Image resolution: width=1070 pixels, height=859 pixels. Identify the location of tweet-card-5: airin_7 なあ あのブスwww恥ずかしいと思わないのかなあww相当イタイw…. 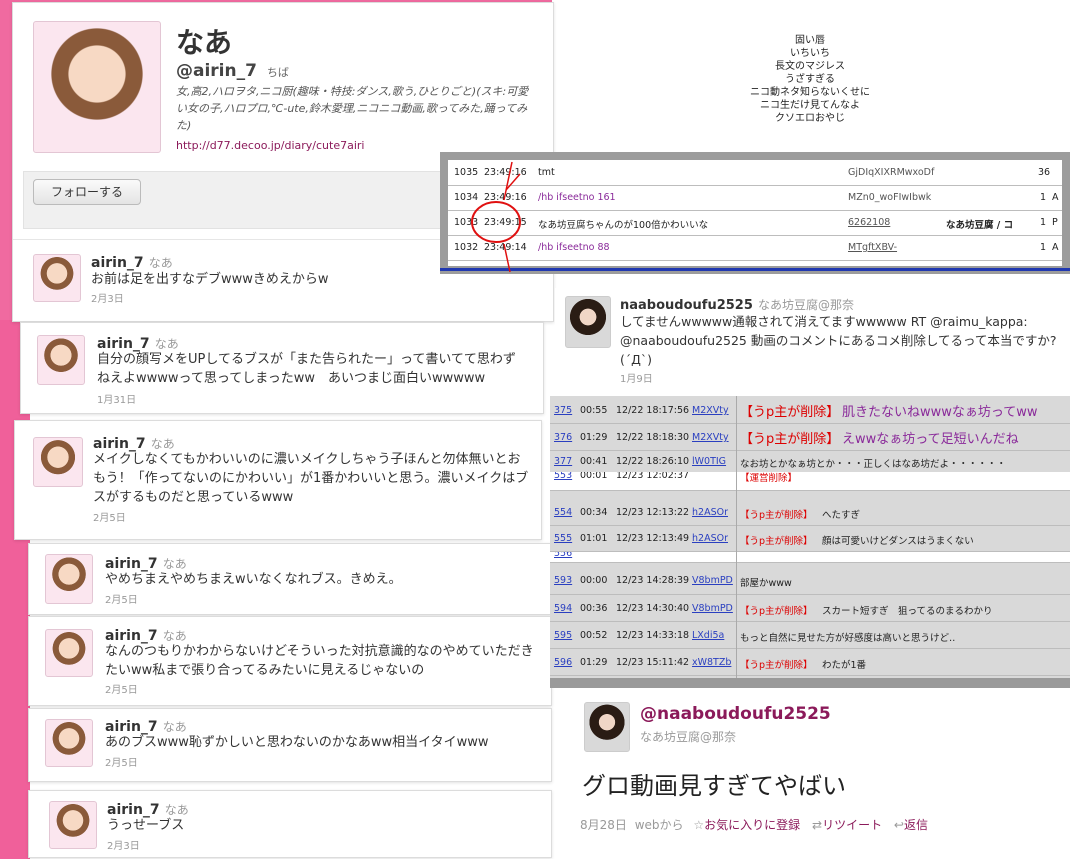
(290, 745).